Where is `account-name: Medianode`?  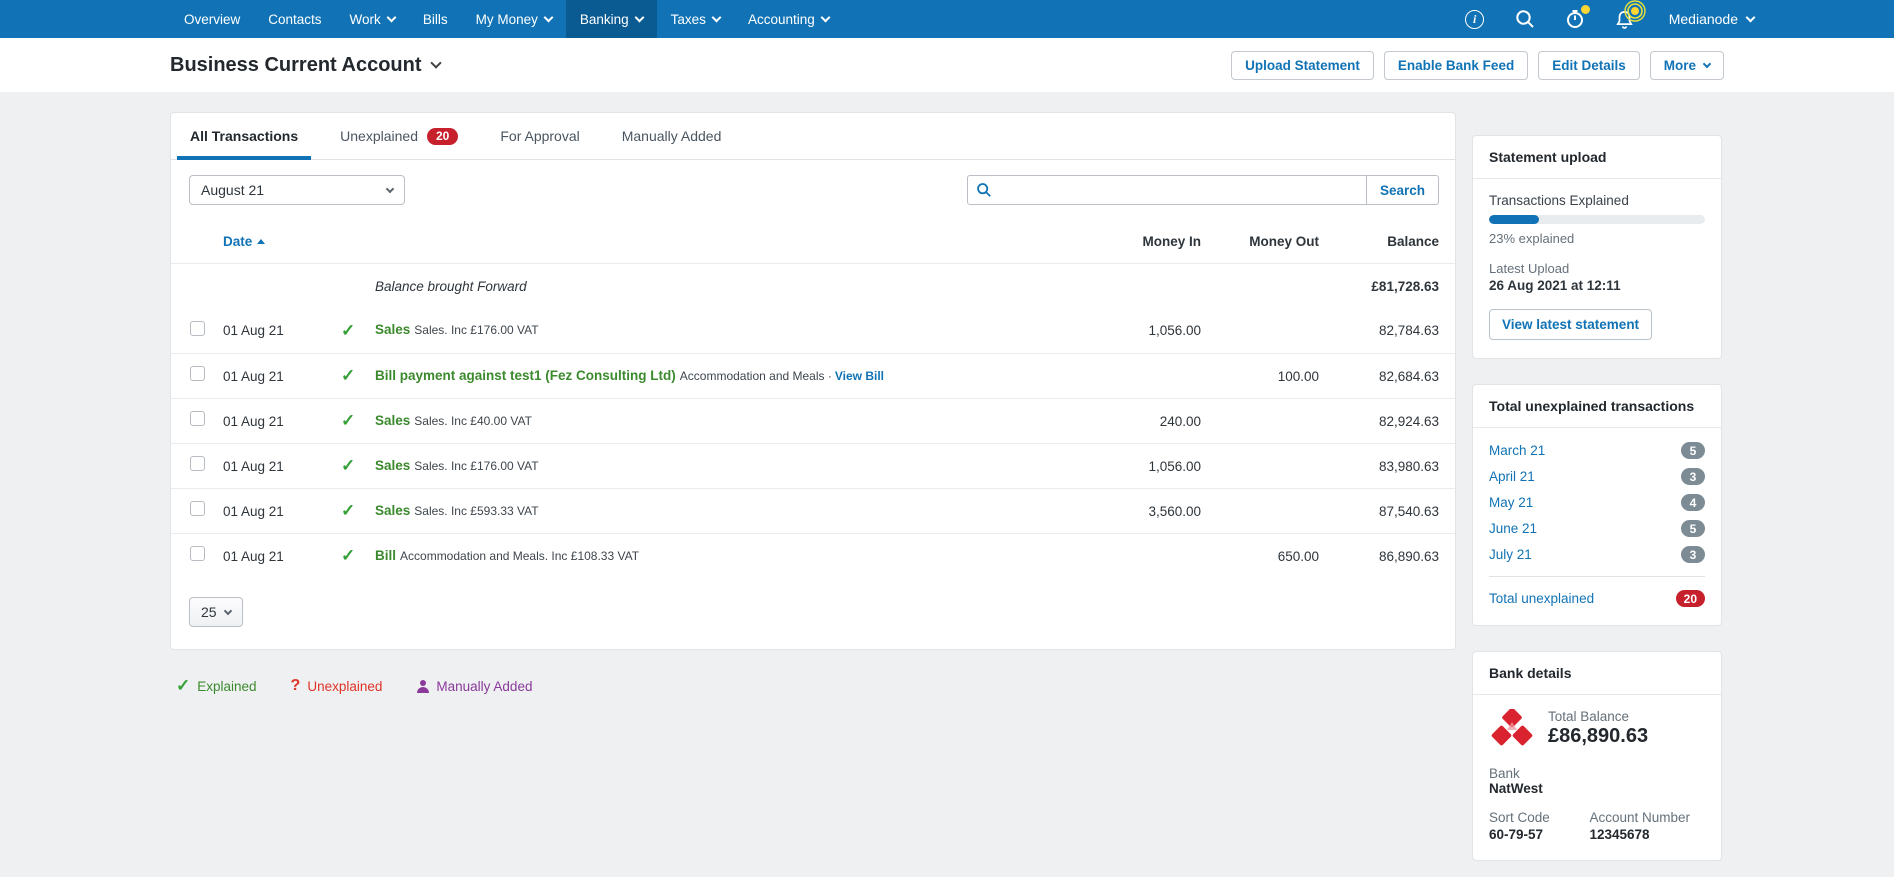
account-name: Medianode is located at coordinates (1703, 19).